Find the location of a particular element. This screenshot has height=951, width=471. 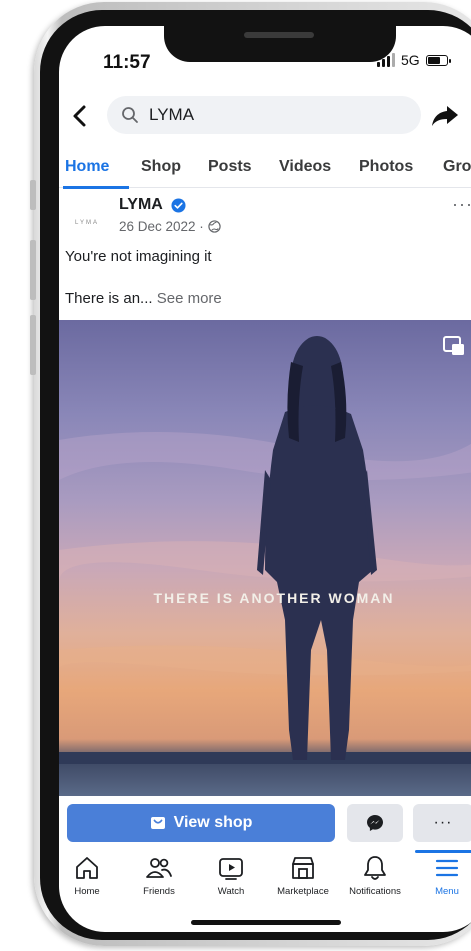

home-icon is located at coordinates (87, 868).